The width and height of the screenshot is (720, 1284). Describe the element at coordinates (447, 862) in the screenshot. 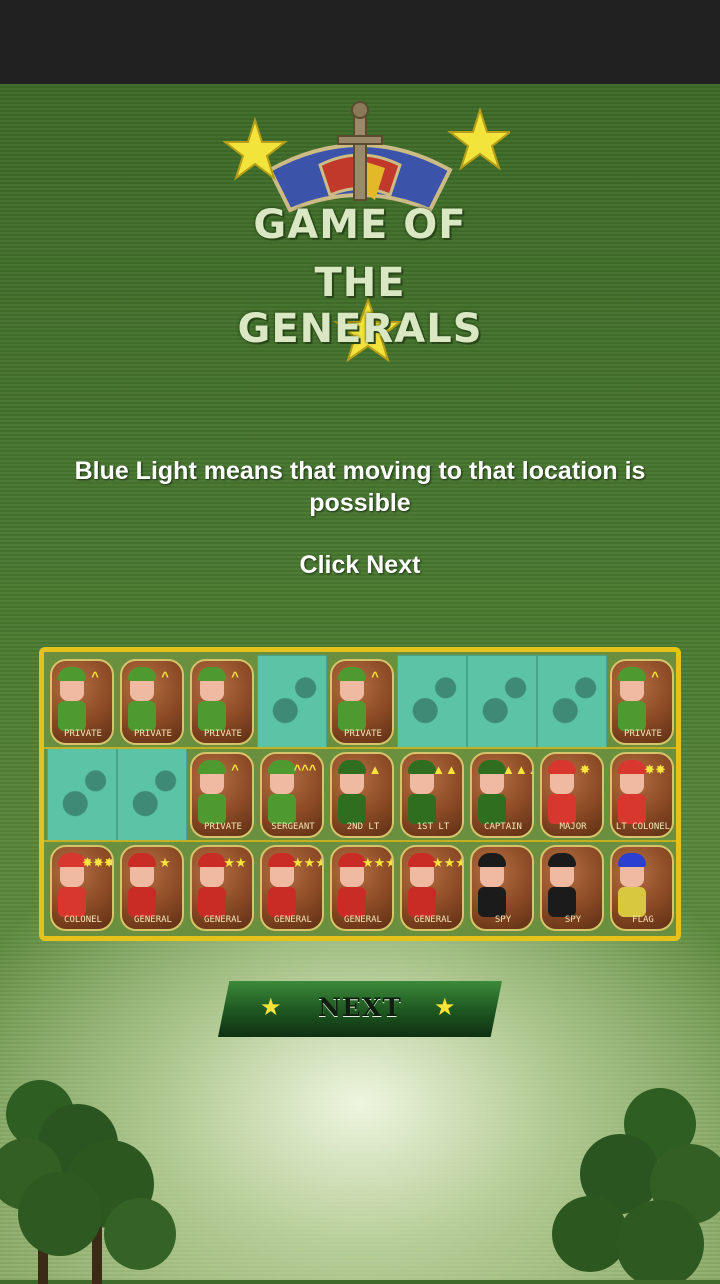

I see `rank-insignia: ★★★★★` at that location.